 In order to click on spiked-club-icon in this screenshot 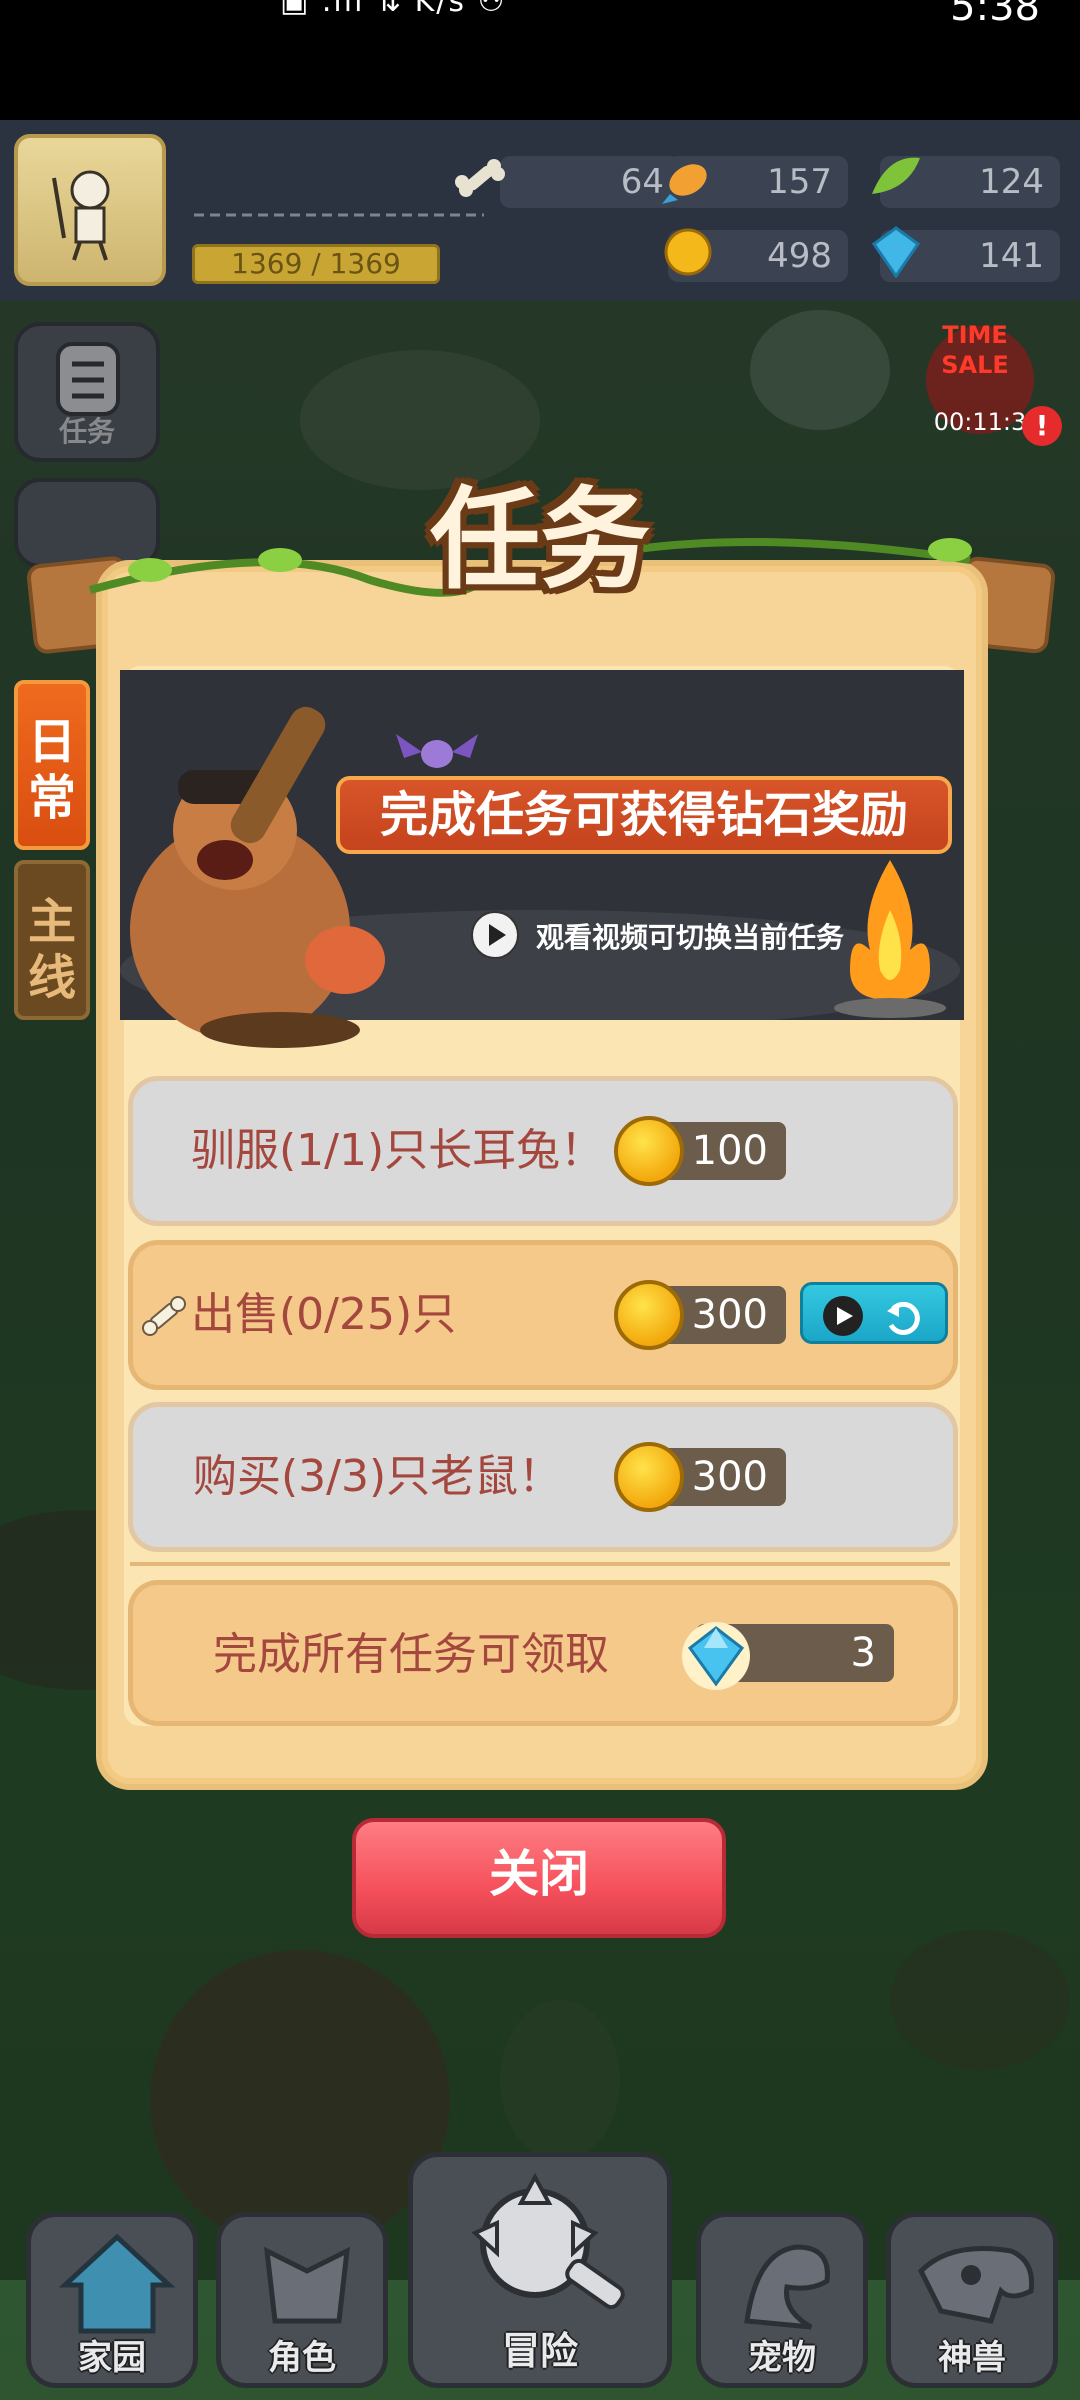, I will do `click(548, 2241)`.